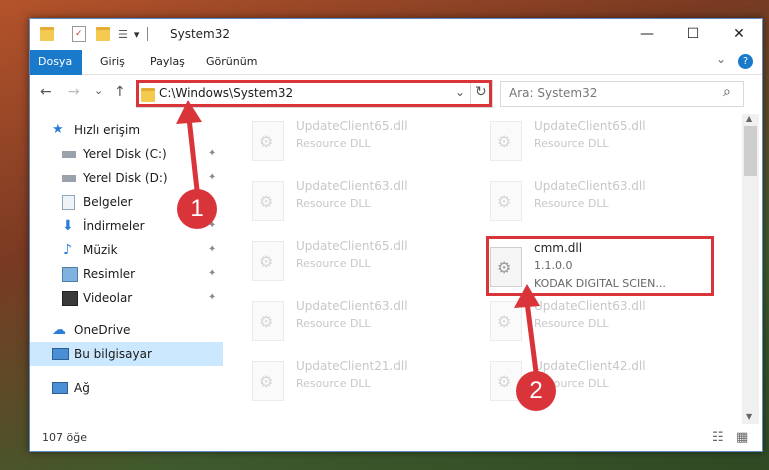 This screenshot has height=470, width=769. Describe the element at coordinates (536, 391) in the screenshot. I see `step-2-badge: 2` at that location.